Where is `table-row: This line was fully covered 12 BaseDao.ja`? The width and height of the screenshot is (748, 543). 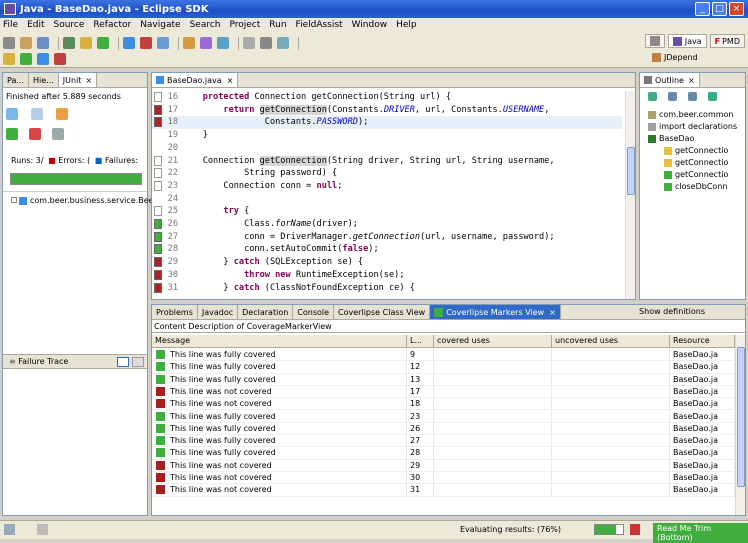 table-row: This line was fully covered 12 BaseDao.ja is located at coordinates (443, 367).